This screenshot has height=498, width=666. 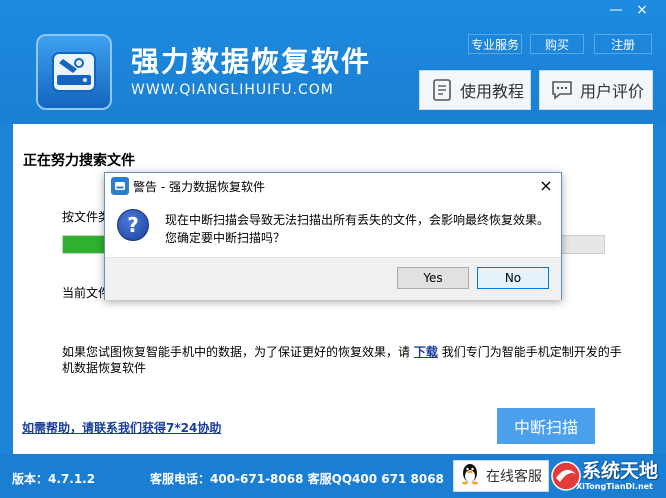 What do you see at coordinates (333, 186) in the screenshot?
I see `dialog-titlebar: 警告 - 强力数据恢复软件 ×` at bounding box center [333, 186].